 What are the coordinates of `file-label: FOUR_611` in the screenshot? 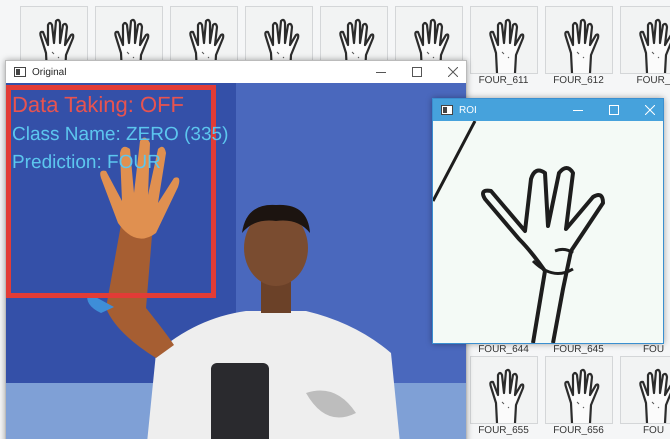 It's located at (503, 81).